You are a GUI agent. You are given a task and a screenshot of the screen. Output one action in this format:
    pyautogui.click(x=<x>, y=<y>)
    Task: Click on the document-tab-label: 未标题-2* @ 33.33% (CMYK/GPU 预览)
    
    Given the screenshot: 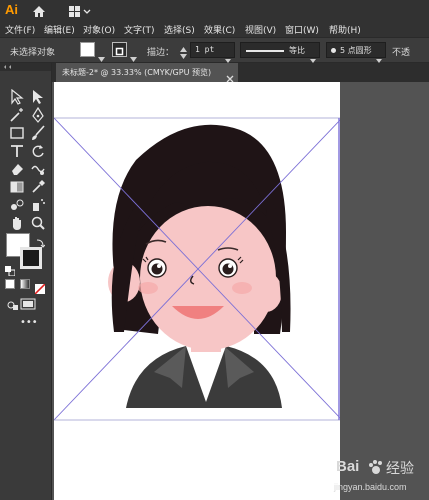 What is the action you would take?
    pyautogui.click(x=137, y=72)
    